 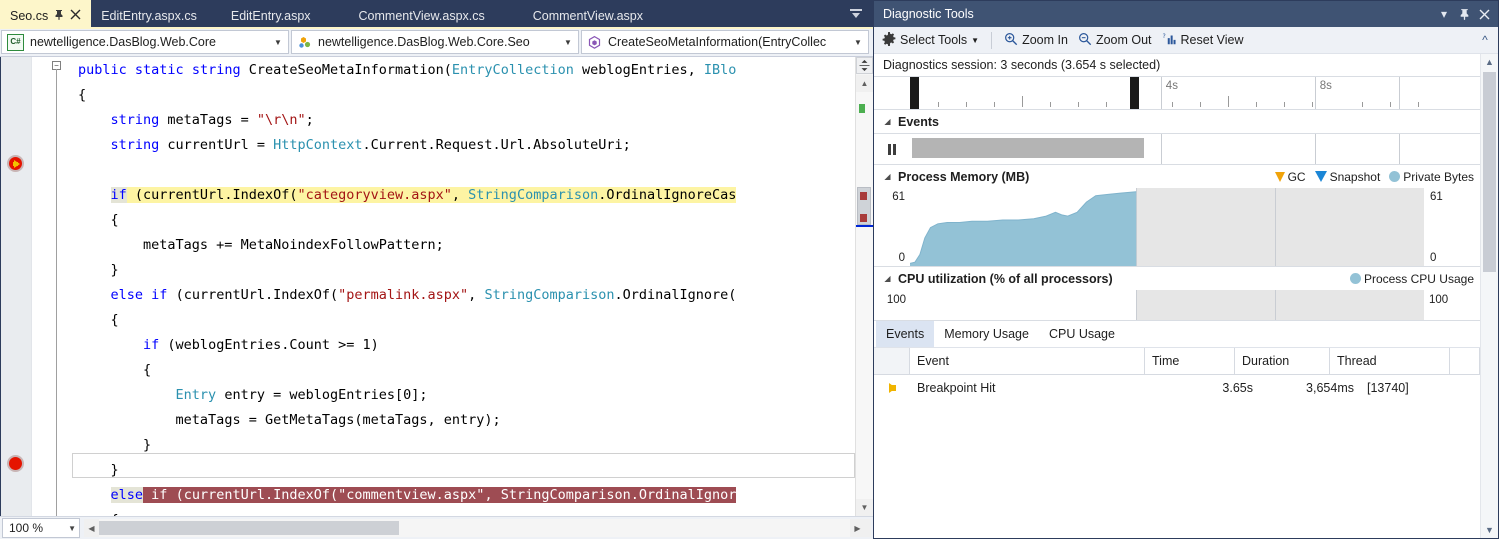 I want to click on editor-tab-editentry-aspx: EditEntry.aspx, so click(x=271, y=15).